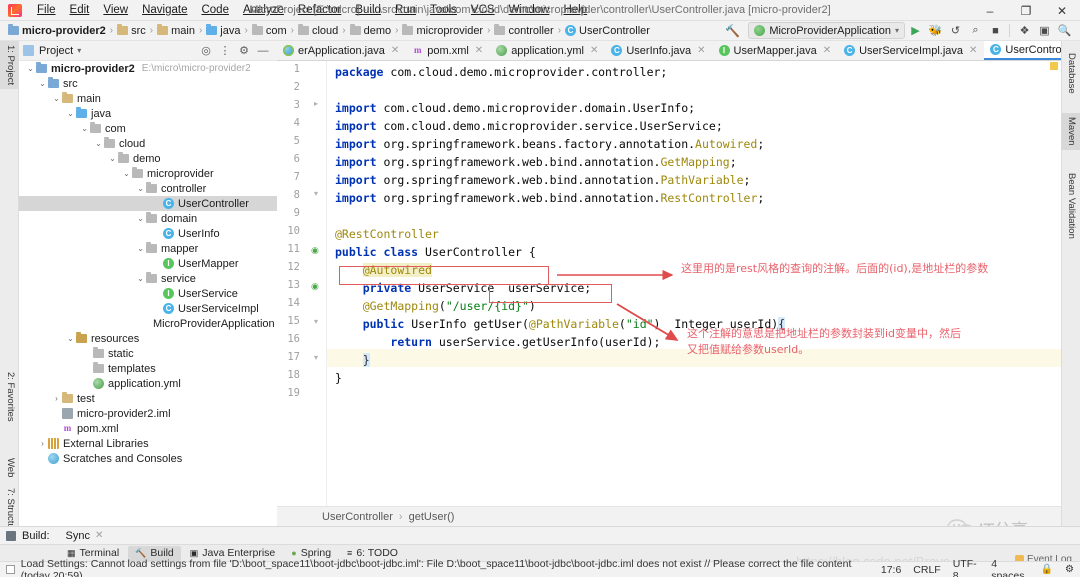 This screenshot has height=577, width=1080. What do you see at coordinates (131, 30) in the screenshot?
I see `breadcrumb-item-src: src` at bounding box center [131, 30].